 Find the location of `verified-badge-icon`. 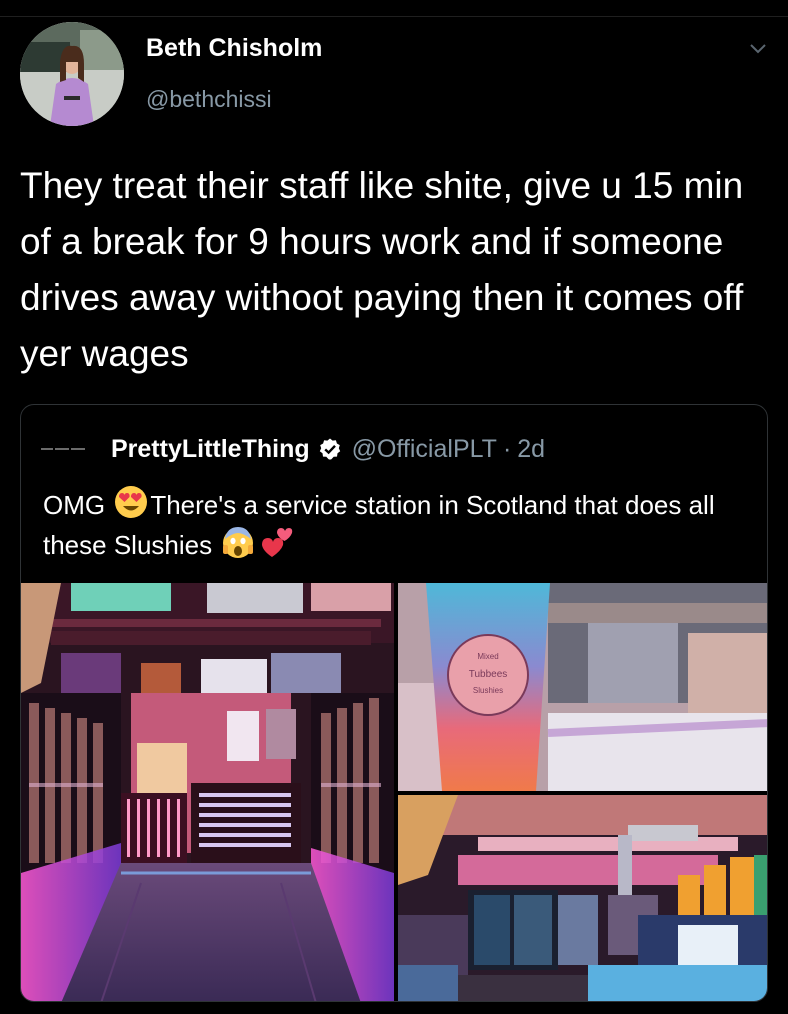

verified-badge-icon is located at coordinates (329, 449).